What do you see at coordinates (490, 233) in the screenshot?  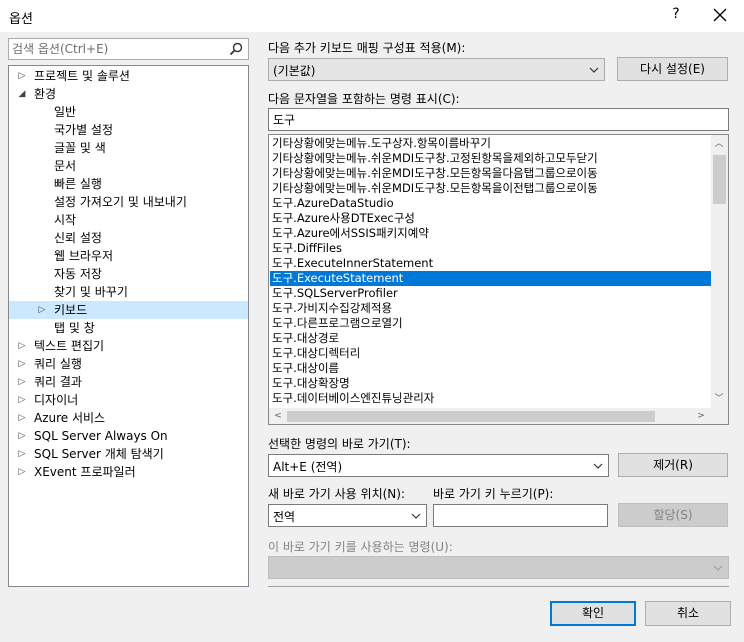 I see `command-item: 도구.Azure에서SSIS패키지예약` at bounding box center [490, 233].